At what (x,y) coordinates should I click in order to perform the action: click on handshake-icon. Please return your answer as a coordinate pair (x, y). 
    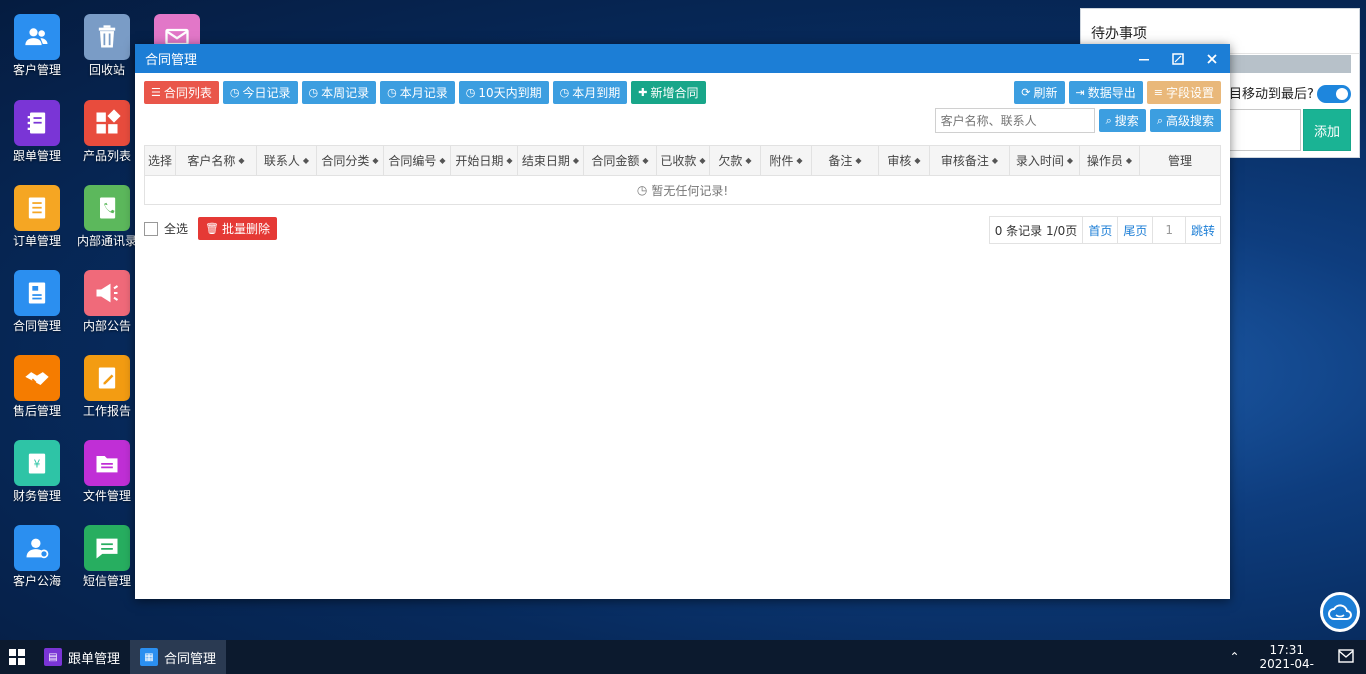
    Looking at the image, I should click on (37, 378).